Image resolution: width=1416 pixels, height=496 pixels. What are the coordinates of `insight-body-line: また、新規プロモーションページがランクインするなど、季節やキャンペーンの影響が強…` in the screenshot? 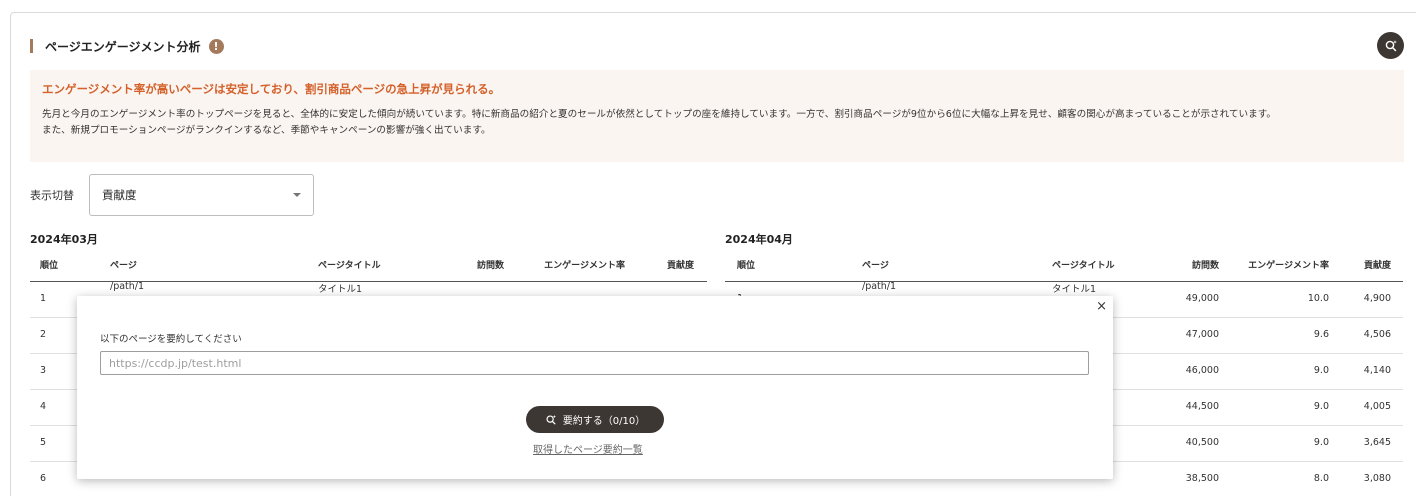 It's located at (266, 130).